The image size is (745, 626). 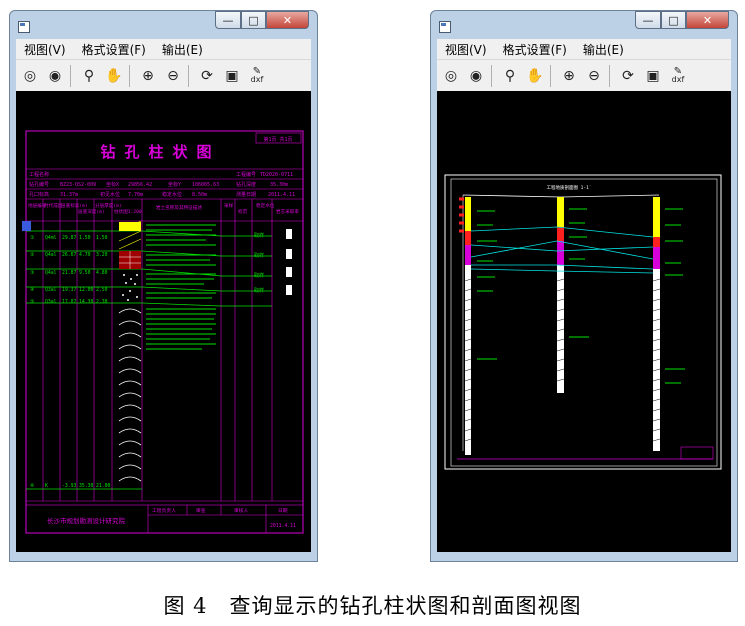 What do you see at coordinates (32, 255) in the screenshot?
I see `layer-id: ②` at bounding box center [32, 255].